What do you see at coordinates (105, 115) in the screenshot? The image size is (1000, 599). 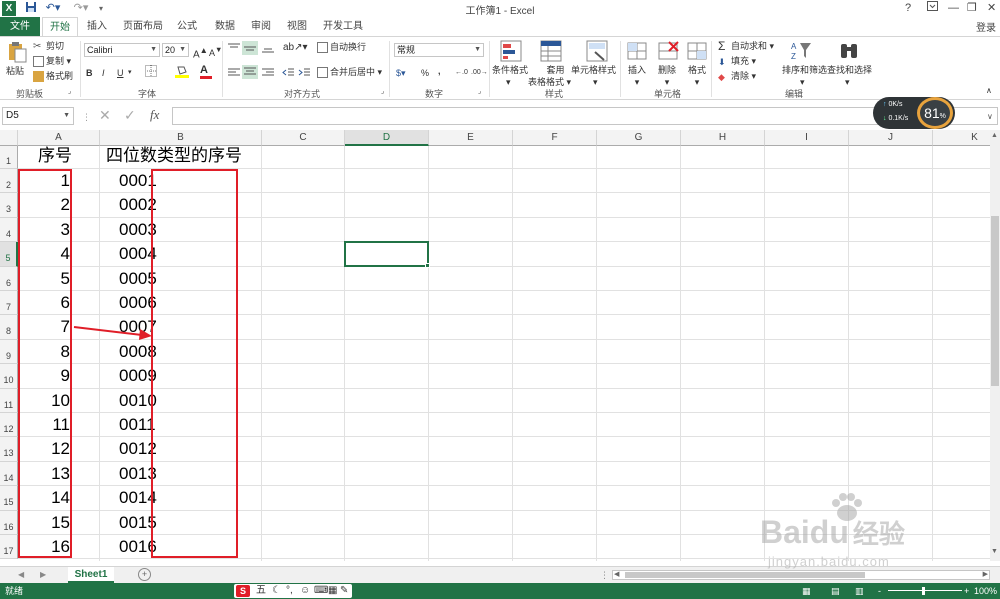 I see `cancel-entry-icon: ✕` at bounding box center [105, 115].